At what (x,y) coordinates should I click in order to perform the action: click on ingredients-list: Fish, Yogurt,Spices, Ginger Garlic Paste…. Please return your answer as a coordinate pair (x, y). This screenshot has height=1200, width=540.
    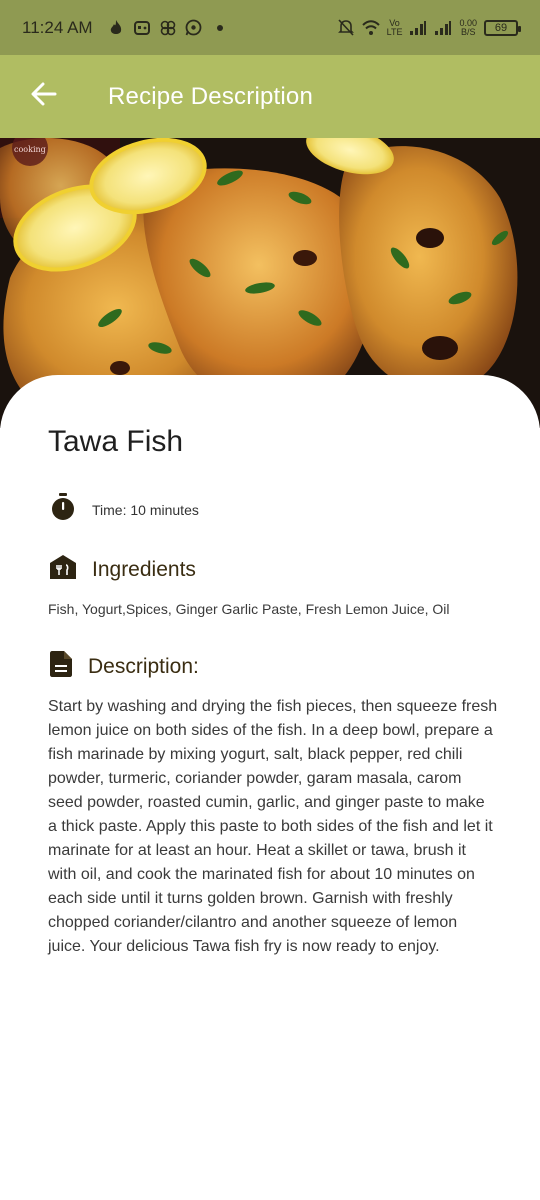
    Looking at the image, I should click on (249, 609).